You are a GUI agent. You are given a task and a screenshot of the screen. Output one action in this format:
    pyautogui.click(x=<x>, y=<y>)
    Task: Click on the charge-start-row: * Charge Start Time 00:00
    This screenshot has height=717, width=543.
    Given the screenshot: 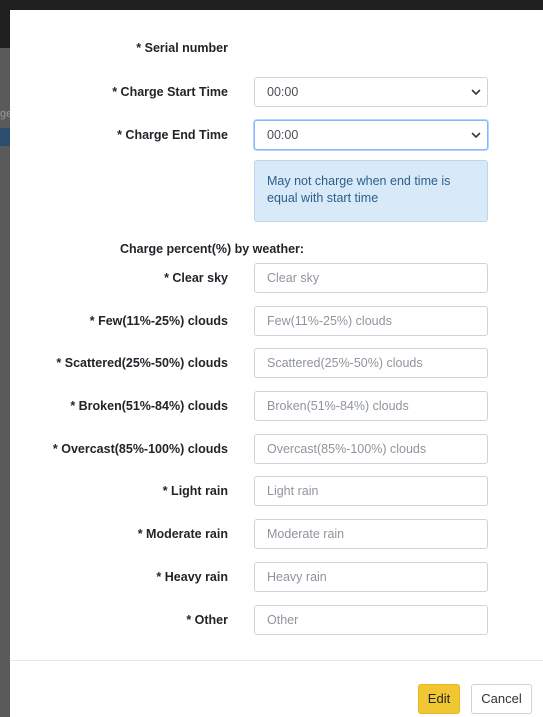 What is the action you would take?
    pyautogui.click(x=276, y=92)
    